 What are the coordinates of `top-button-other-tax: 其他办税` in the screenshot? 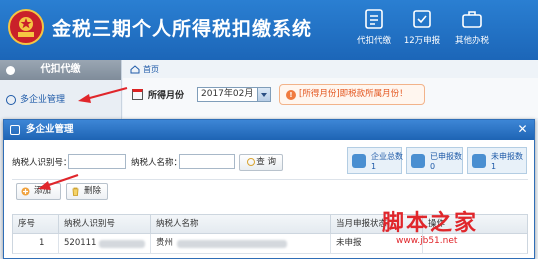 It's located at (472, 32).